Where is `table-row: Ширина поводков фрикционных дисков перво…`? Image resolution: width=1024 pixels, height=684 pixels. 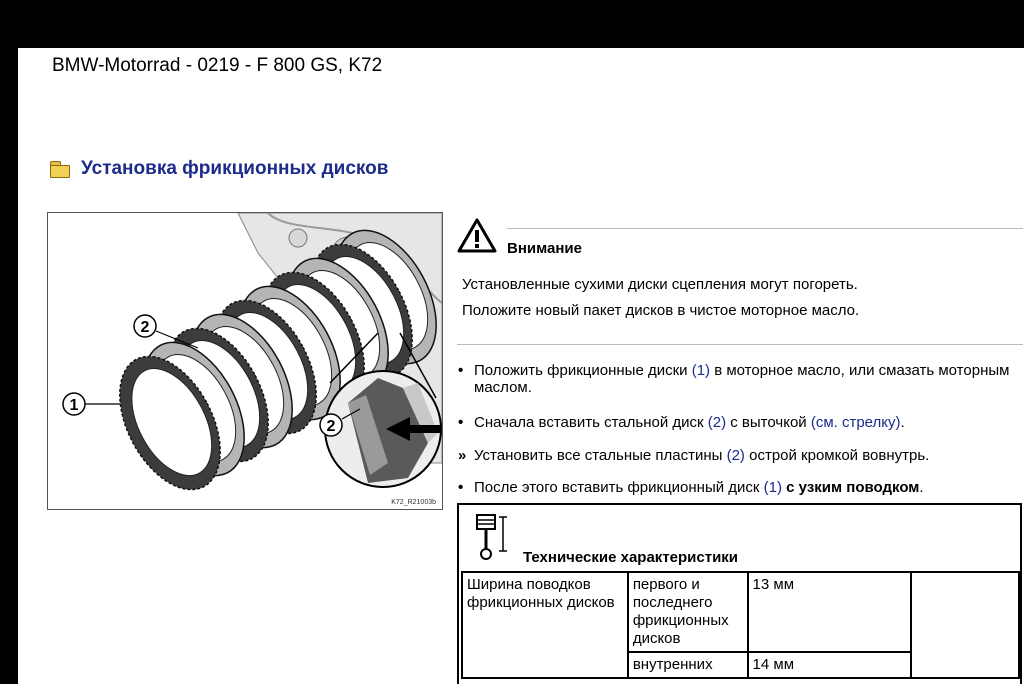 table-row: Ширина поводков фрикционных дисков перво… is located at coordinates (741, 625).